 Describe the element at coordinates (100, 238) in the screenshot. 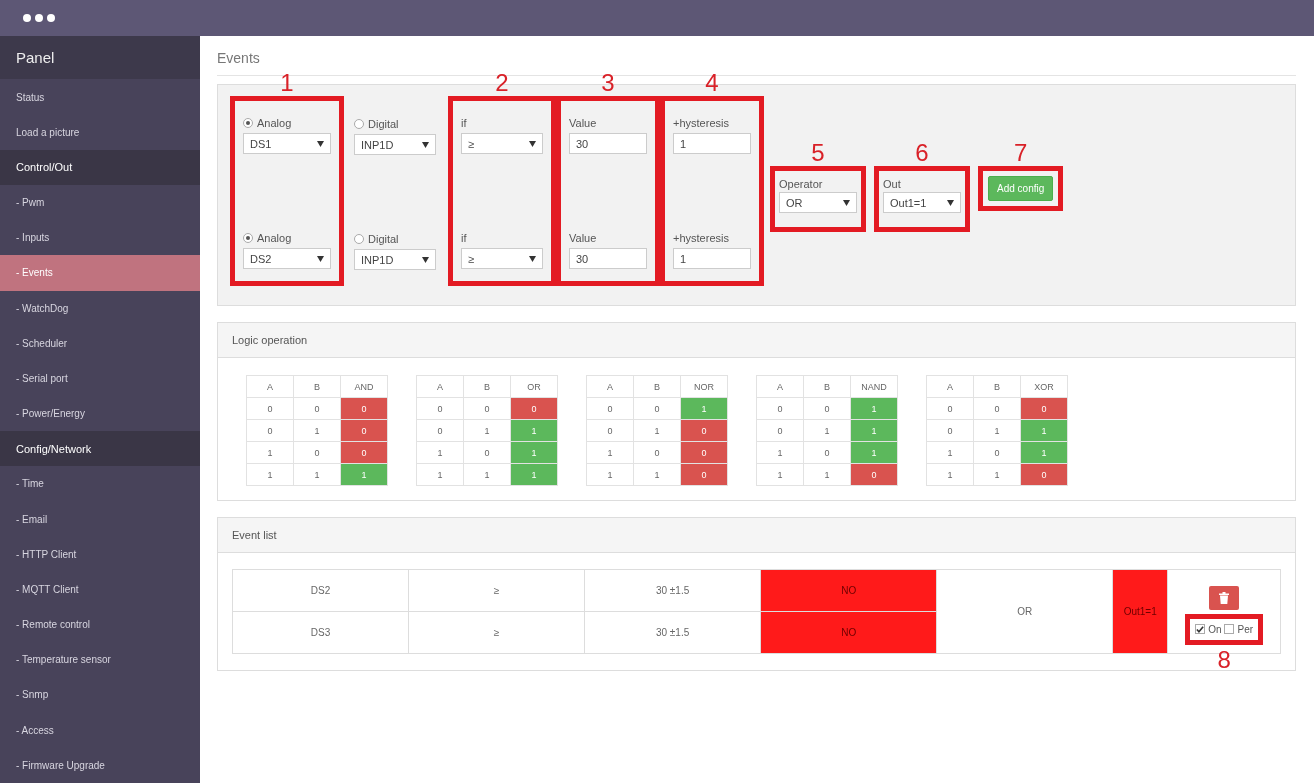

I see `sidebar-item: - Inputs` at that location.